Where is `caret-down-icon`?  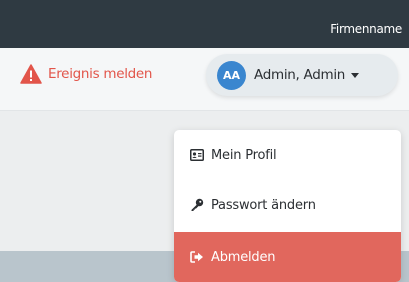 caret-down-icon is located at coordinates (355, 75).